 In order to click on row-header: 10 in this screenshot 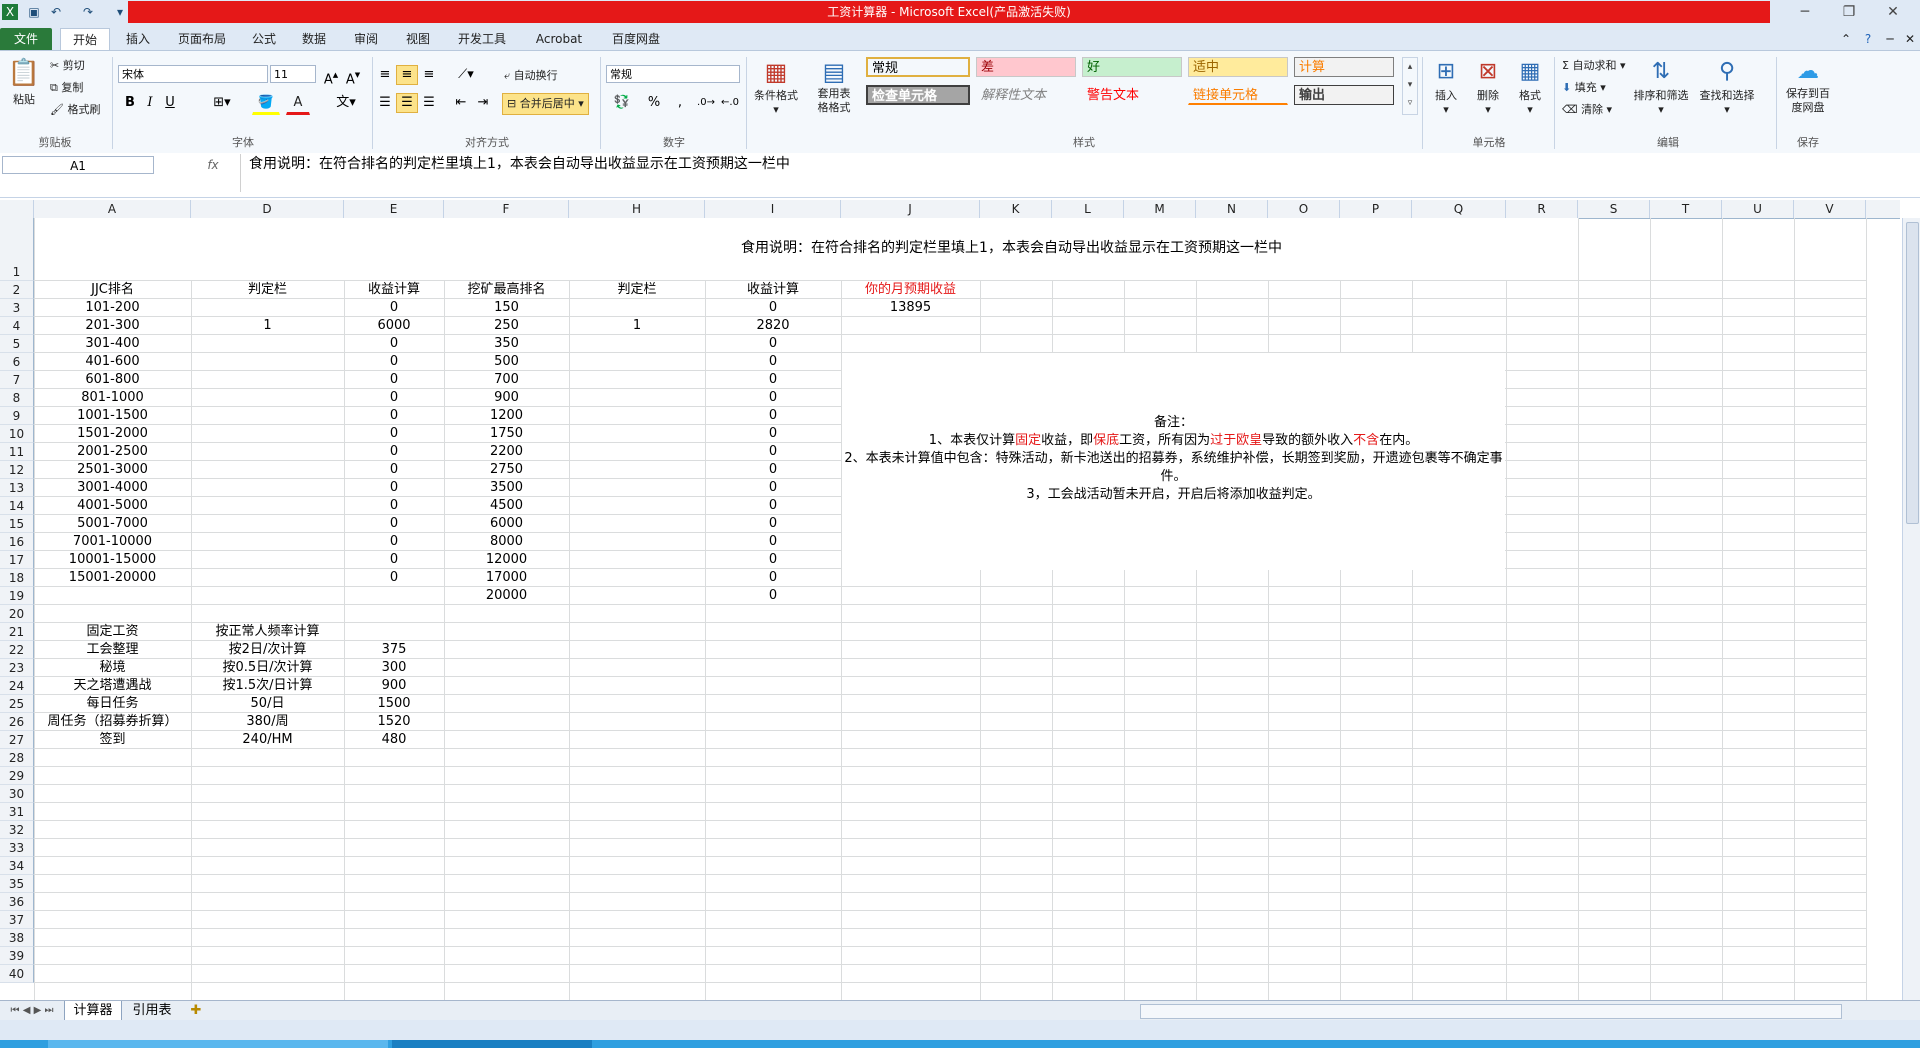, I will do `click(17, 434)`.